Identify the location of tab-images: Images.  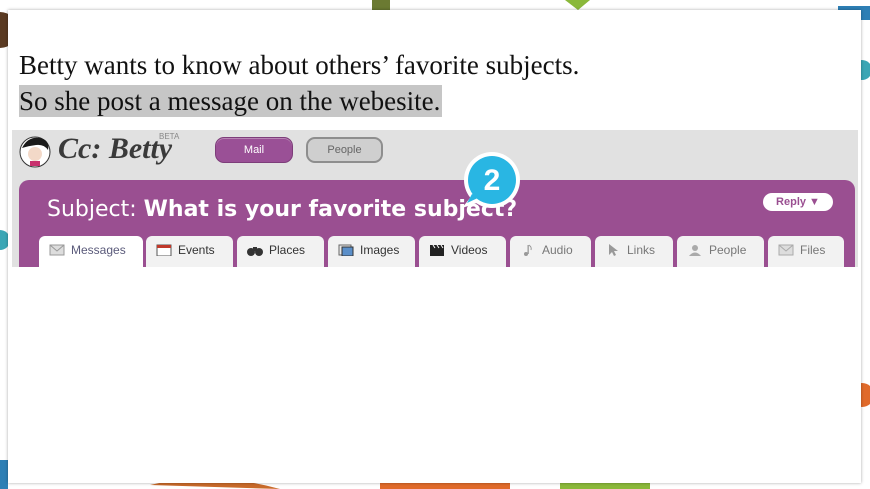
(371, 251).